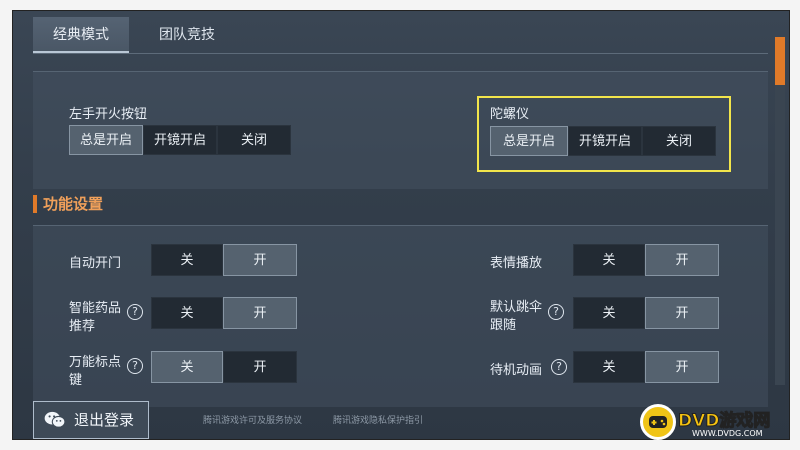 The image size is (800, 450). Describe the element at coordinates (187, 367) in the screenshot. I see `marker-off: 关` at that location.